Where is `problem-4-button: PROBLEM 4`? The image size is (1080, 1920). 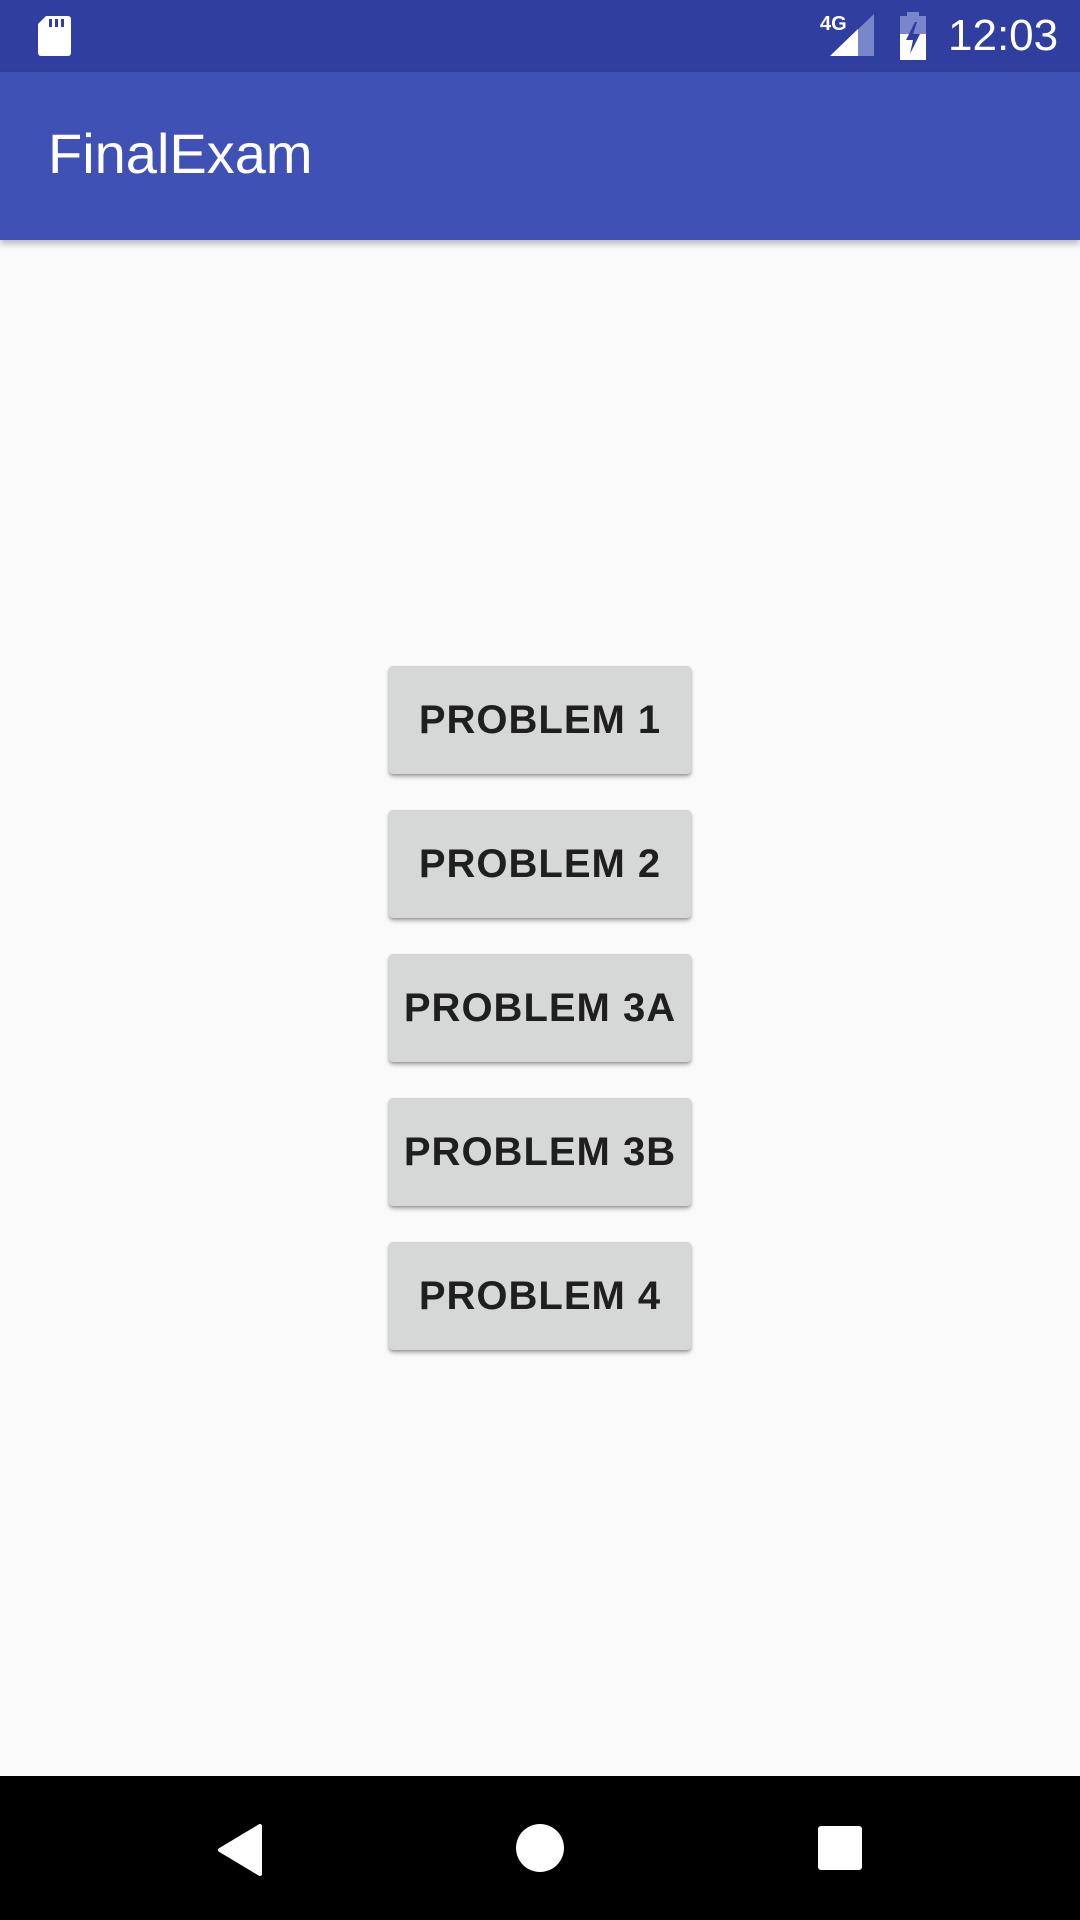
problem-4-button: PROBLEM 4 is located at coordinates (540, 1296).